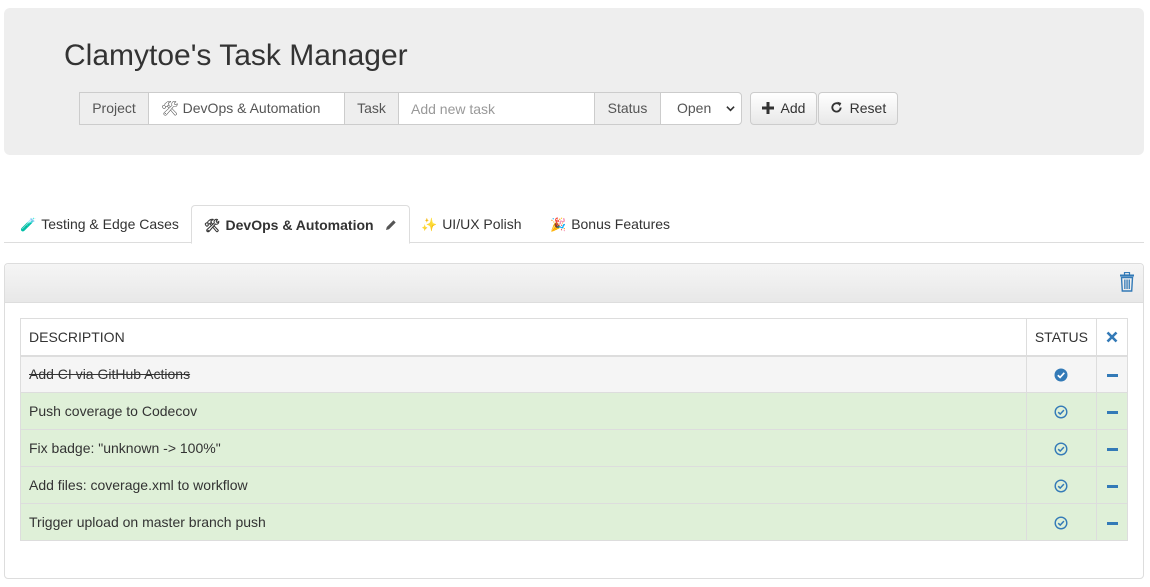 The image size is (1150, 587). Describe the element at coordinates (482, 224) in the screenshot. I see `tab-label: UI/UX Polish` at that location.